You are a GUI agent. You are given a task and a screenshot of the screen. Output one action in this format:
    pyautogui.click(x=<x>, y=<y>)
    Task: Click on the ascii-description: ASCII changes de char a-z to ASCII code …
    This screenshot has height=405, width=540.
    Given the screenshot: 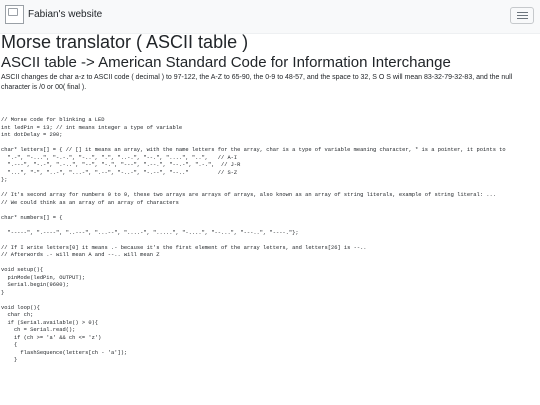 What is the action you would take?
    pyautogui.click(x=257, y=82)
    